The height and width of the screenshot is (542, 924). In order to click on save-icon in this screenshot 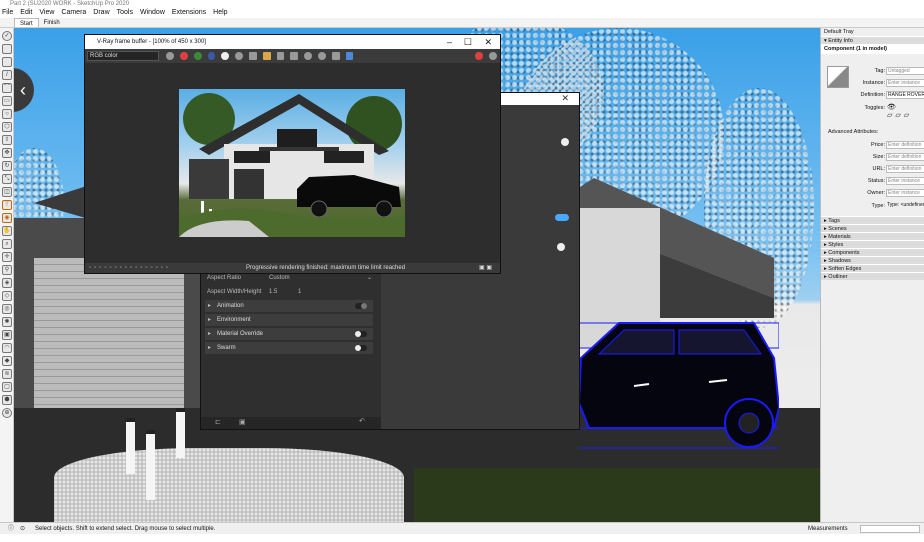, I will do `click(253, 56)`.